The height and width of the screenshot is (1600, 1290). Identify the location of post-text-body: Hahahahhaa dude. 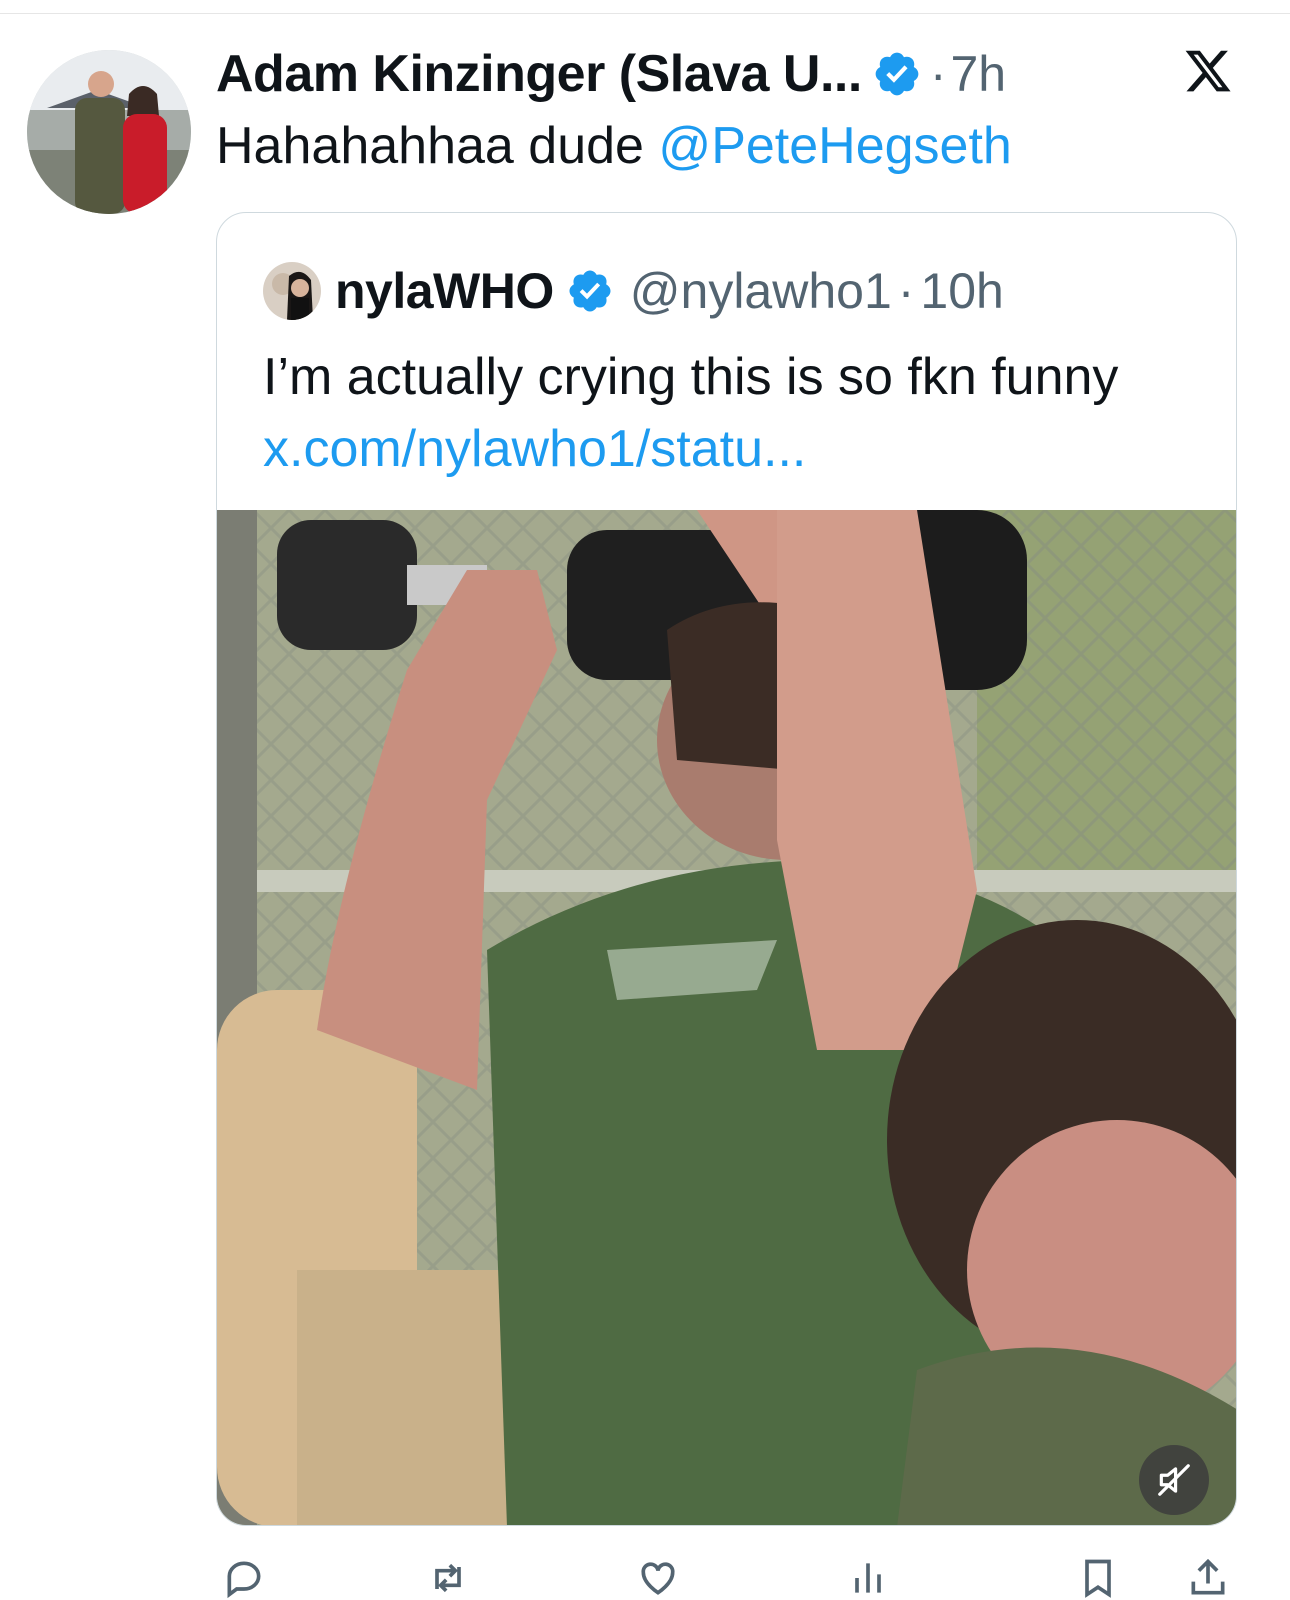
(437, 146).